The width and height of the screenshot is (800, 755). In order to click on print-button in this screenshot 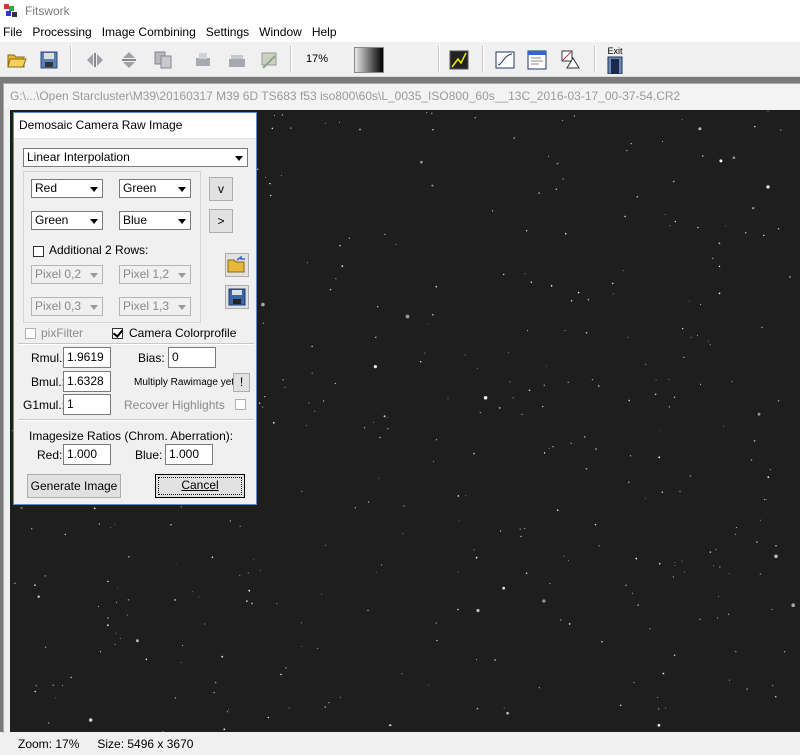, I will do `click(203, 60)`.